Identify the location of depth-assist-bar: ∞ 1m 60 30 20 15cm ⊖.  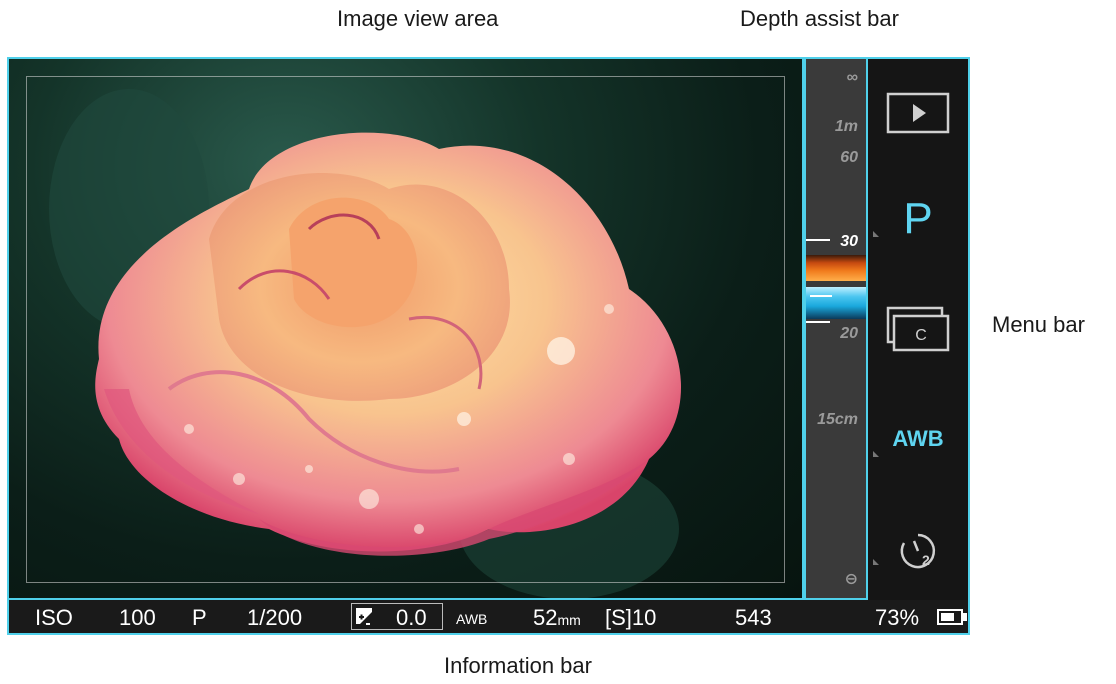
(836, 328).